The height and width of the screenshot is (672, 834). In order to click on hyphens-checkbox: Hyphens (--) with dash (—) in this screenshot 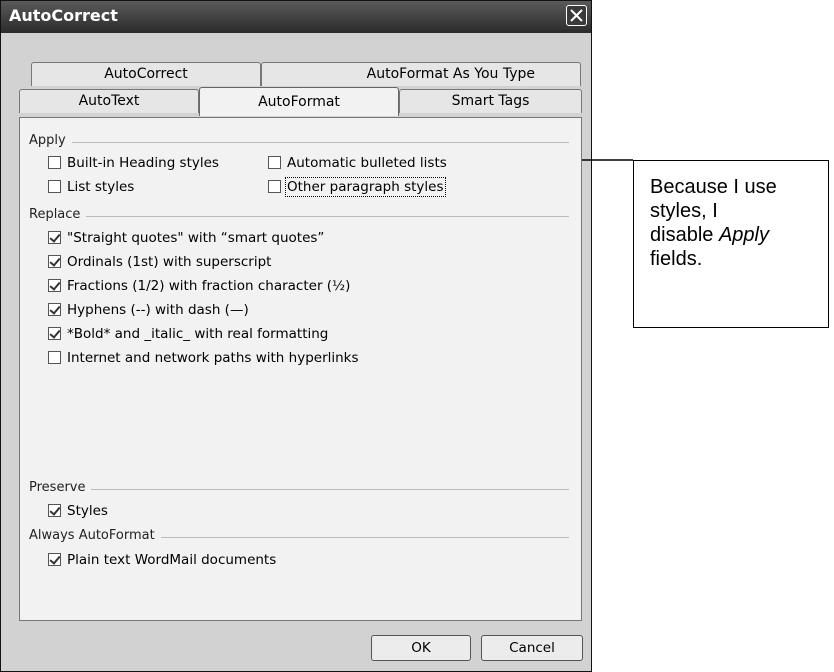, I will do `click(148, 311)`.